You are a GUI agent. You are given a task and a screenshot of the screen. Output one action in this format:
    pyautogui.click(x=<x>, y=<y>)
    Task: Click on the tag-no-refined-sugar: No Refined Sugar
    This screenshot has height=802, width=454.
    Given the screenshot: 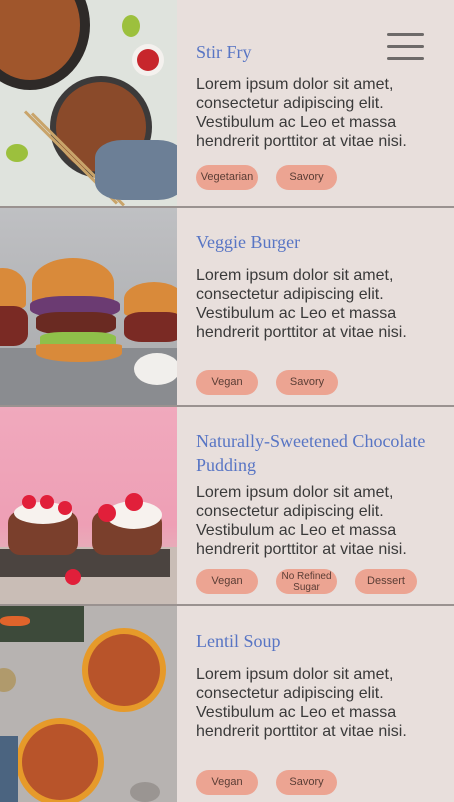 What is the action you would take?
    pyautogui.click(x=306, y=581)
    